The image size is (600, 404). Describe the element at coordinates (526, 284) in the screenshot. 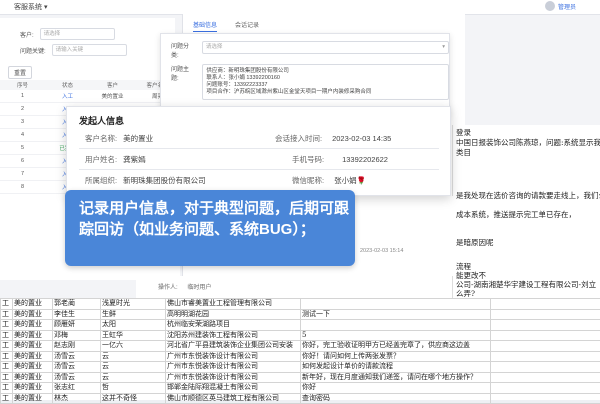

I see `doc-line: 公司-湖南湘楚华宇建设工程有限公司-刘立` at that location.